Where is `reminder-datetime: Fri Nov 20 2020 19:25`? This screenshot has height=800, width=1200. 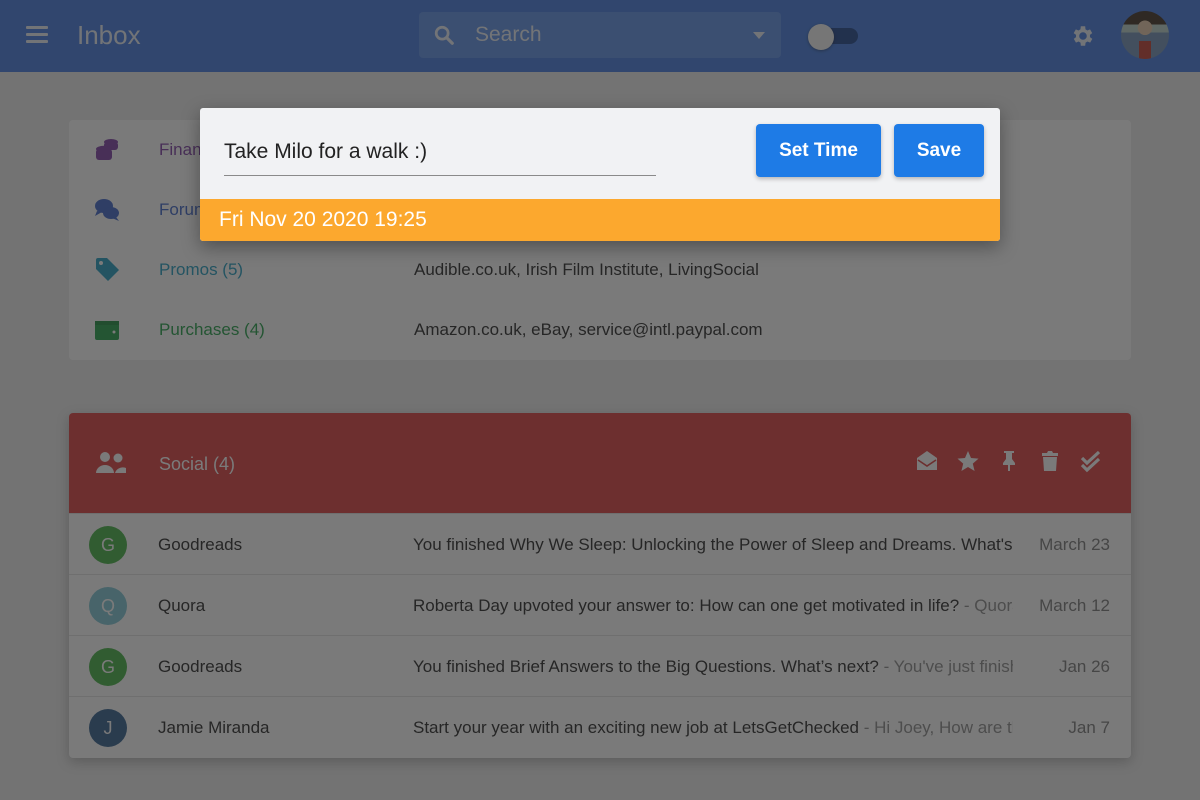
reminder-datetime: Fri Nov 20 2020 19:25 is located at coordinates (600, 220).